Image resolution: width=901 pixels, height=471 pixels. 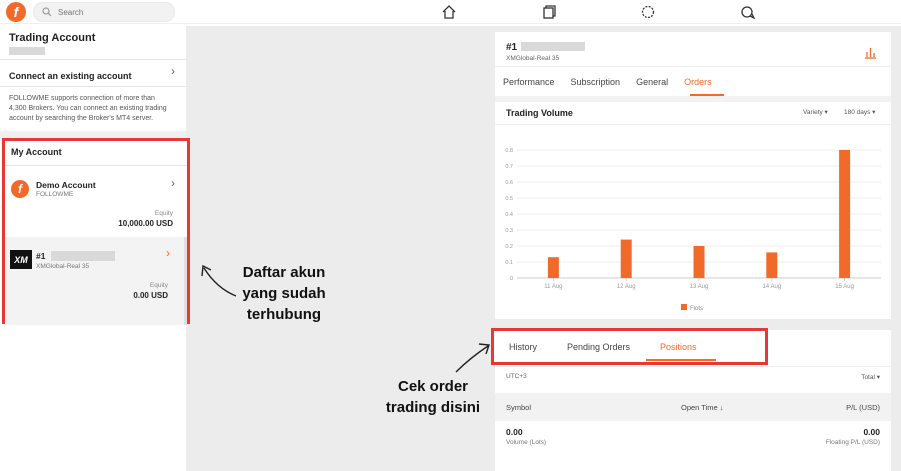 What do you see at coordinates (511, 279) in the screenshot?
I see `y-tick-label: 0` at bounding box center [511, 279].